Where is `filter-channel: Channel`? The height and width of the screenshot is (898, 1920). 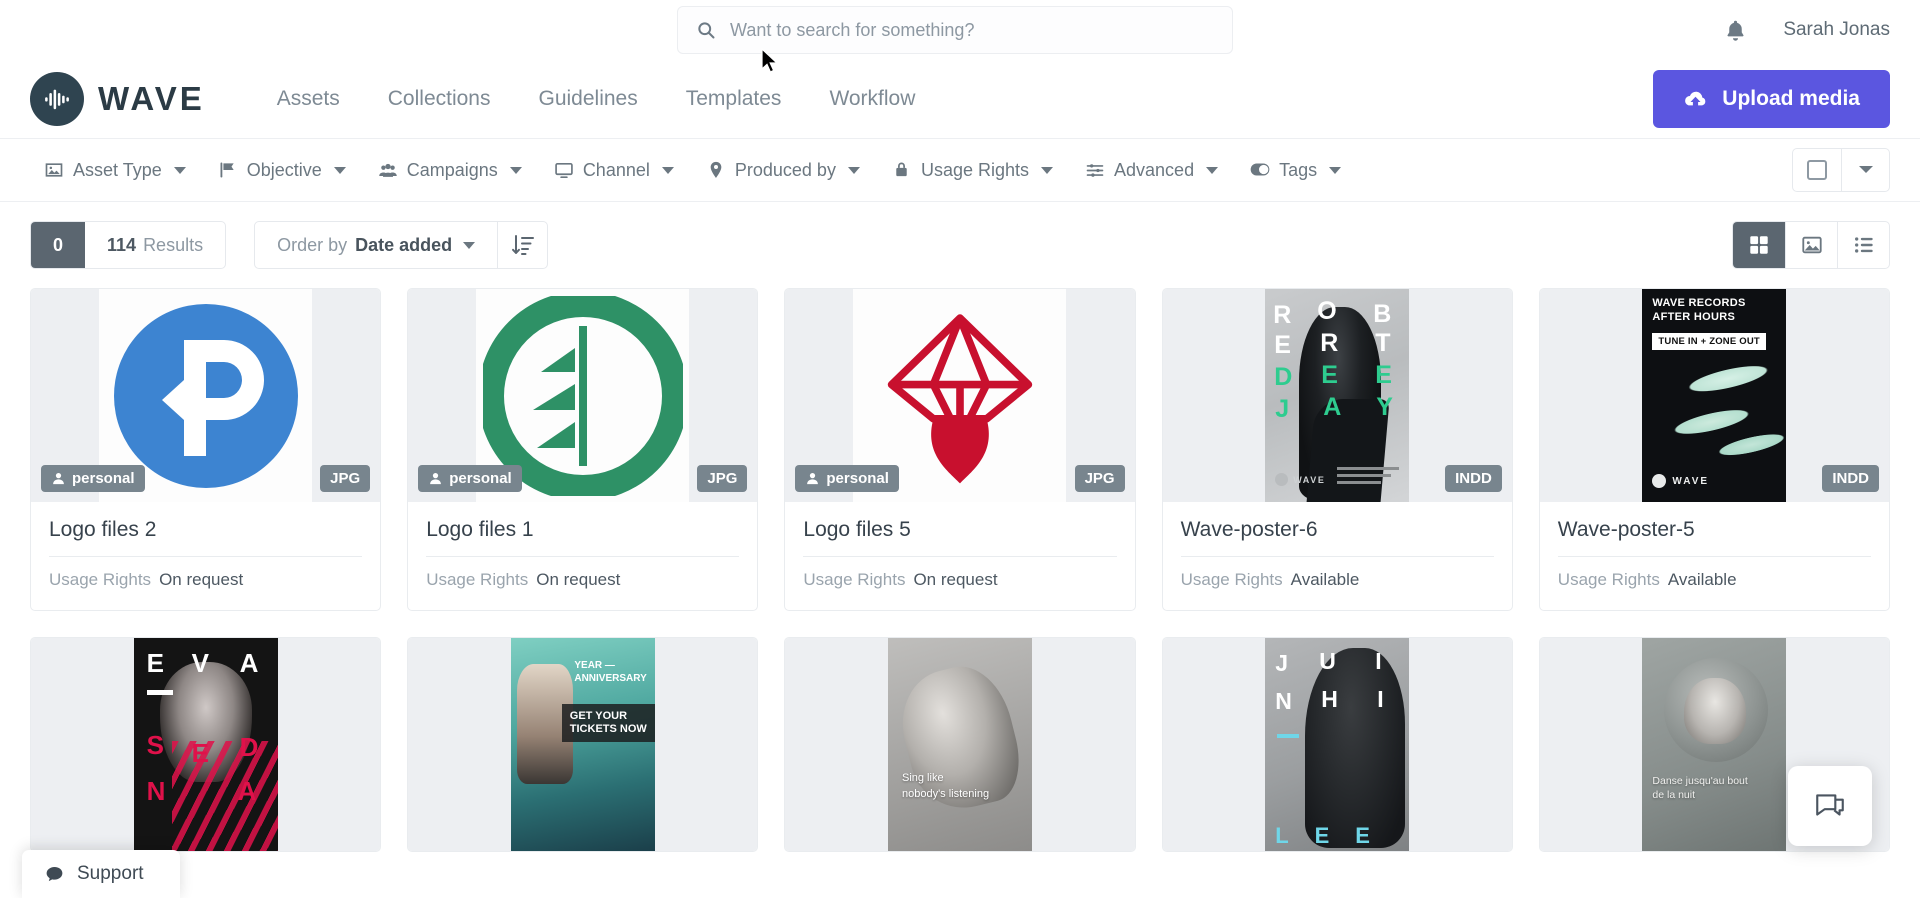 filter-channel: Channel is located at coordinates (614, 170).